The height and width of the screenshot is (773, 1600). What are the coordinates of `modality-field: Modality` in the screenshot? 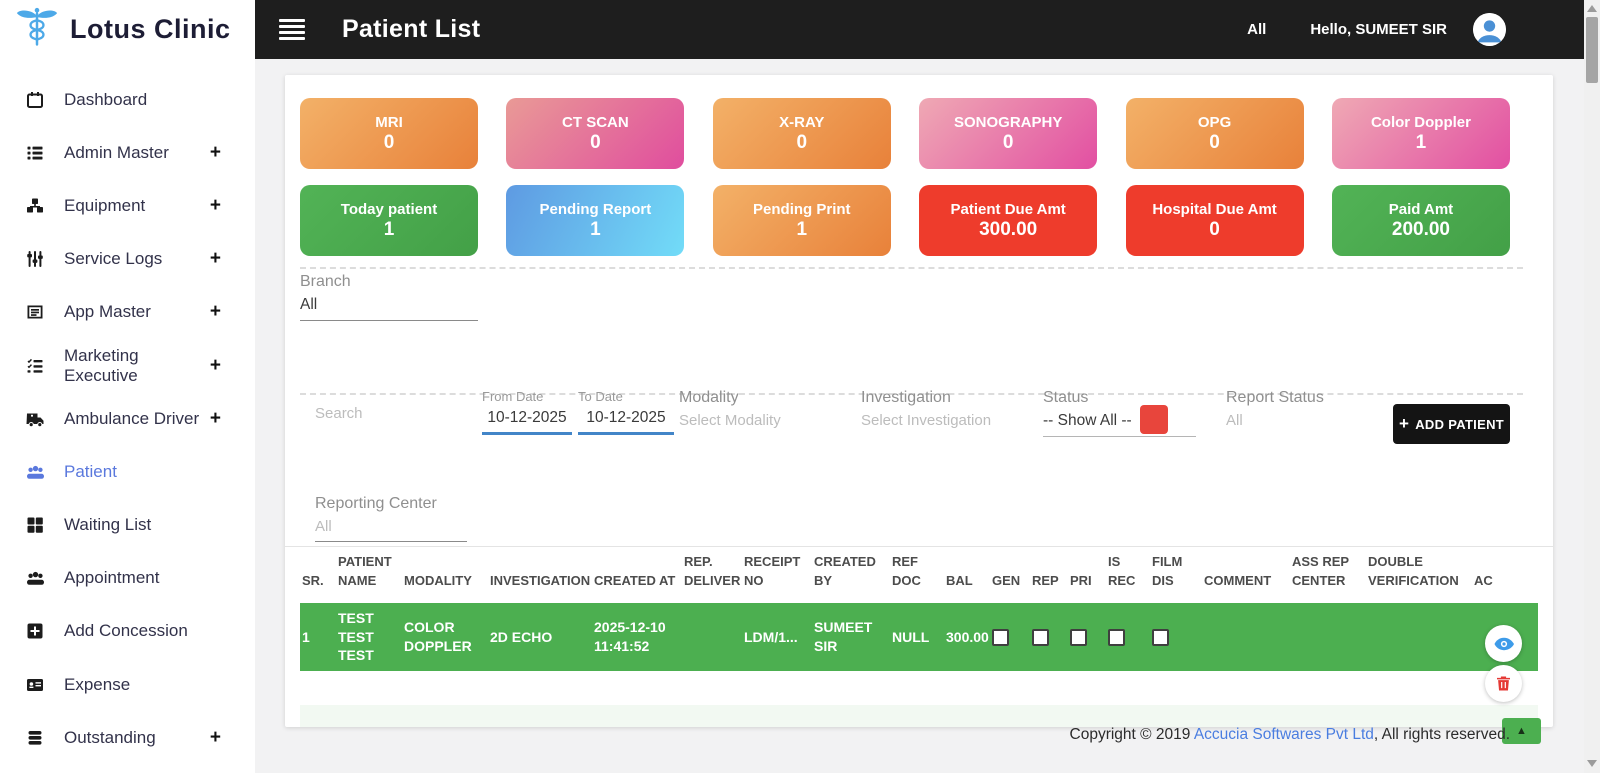 It's located at (755, 412).